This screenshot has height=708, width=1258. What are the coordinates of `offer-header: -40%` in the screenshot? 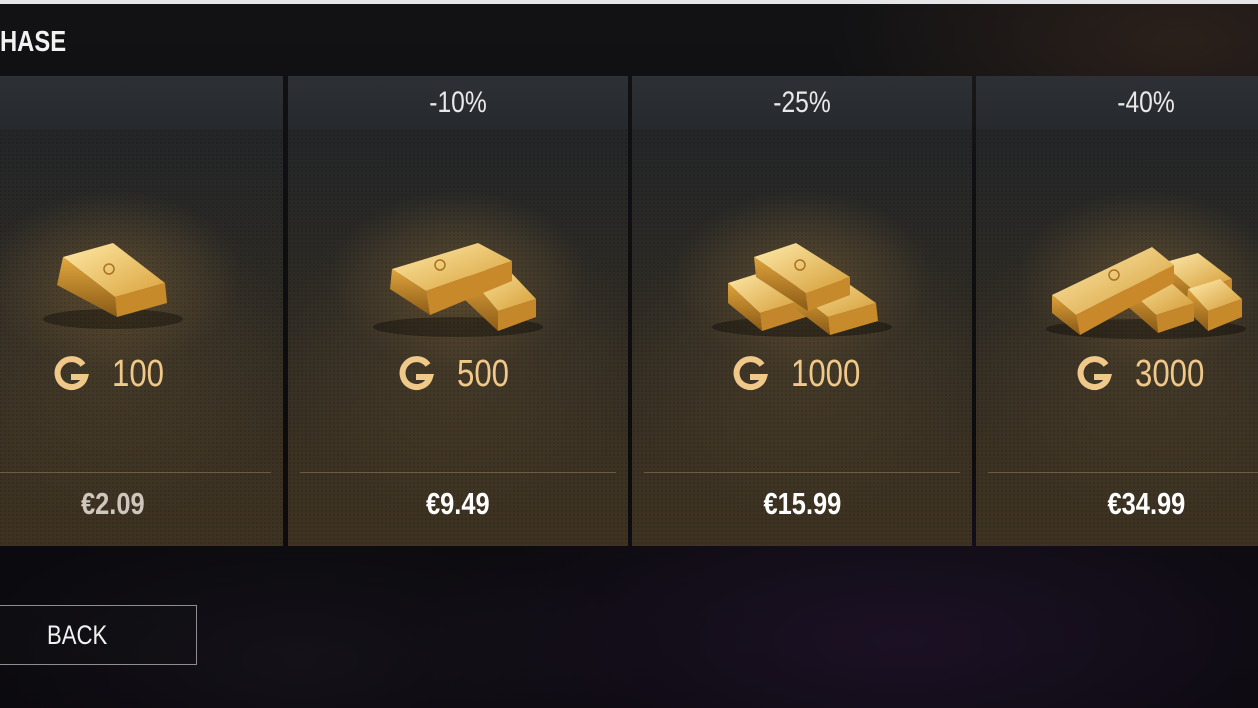 It's located at (1117, 102).